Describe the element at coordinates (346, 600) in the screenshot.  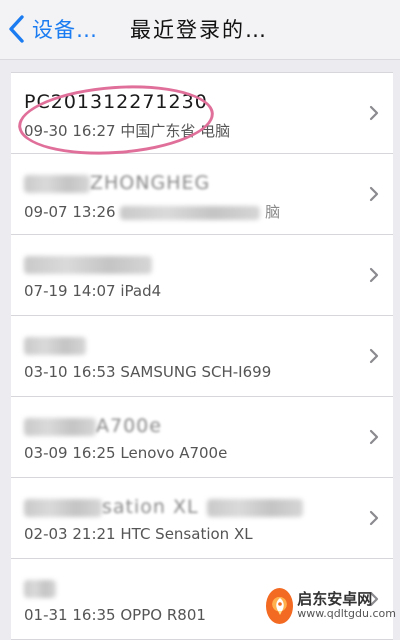
I see `watermark-title: 启东安卓网` at that location.